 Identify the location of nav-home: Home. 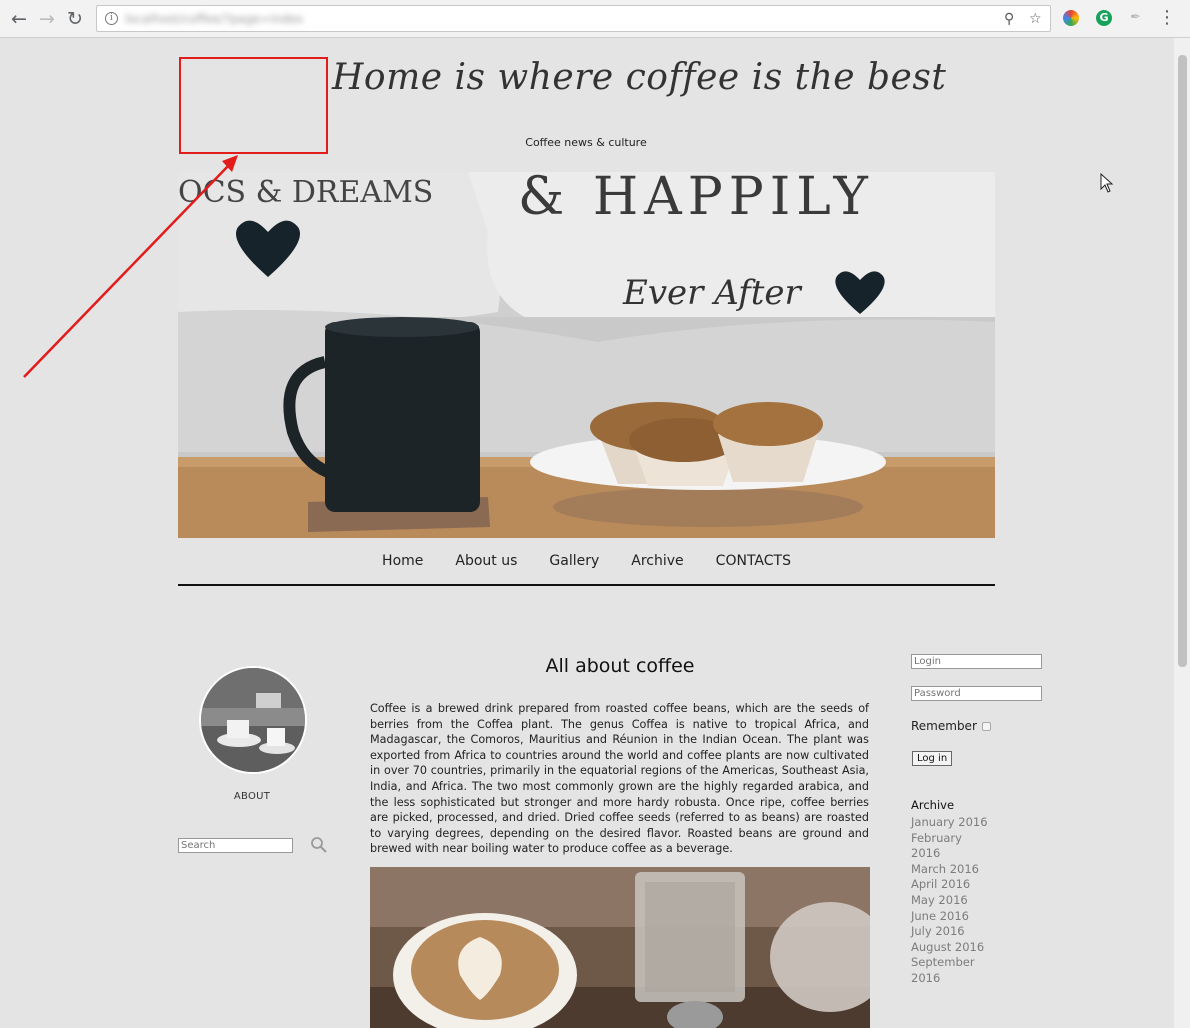
(402, 561).